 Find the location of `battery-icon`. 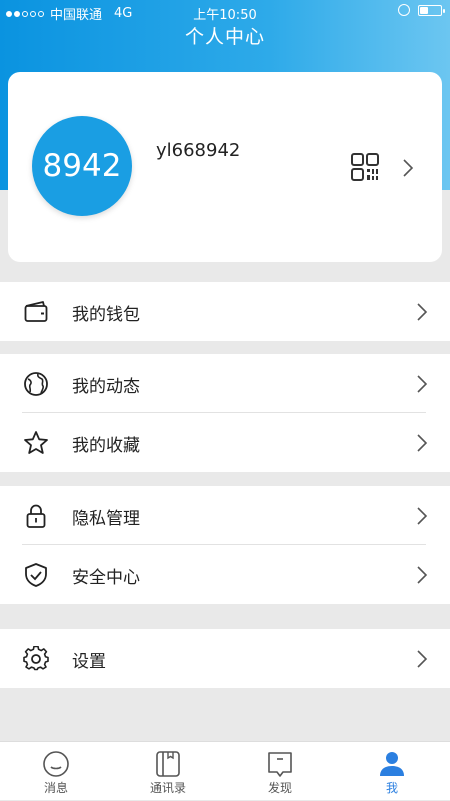

battery-icon is located at coordinates (431, 10).